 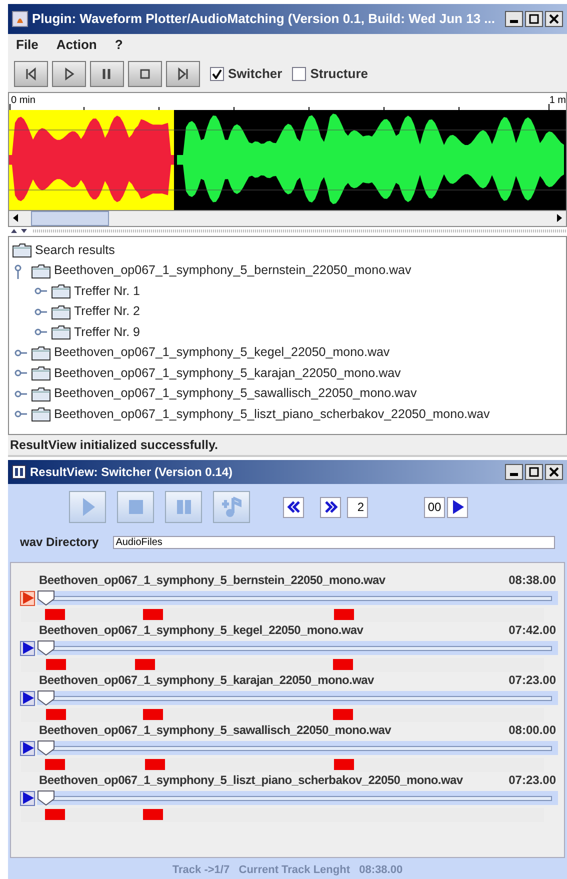 I want to click on track-name: Beethoven_op067_1_symphony_5_karajan_22050_mono.wav, so click(x=206, y=680).